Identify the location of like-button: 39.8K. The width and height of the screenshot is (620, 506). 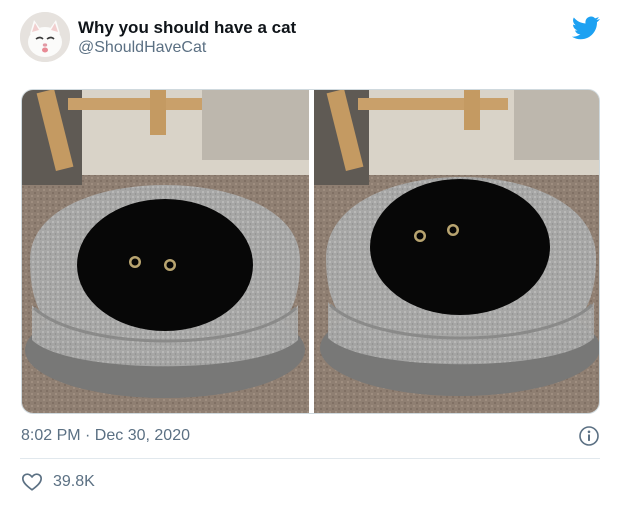
(58, 482).